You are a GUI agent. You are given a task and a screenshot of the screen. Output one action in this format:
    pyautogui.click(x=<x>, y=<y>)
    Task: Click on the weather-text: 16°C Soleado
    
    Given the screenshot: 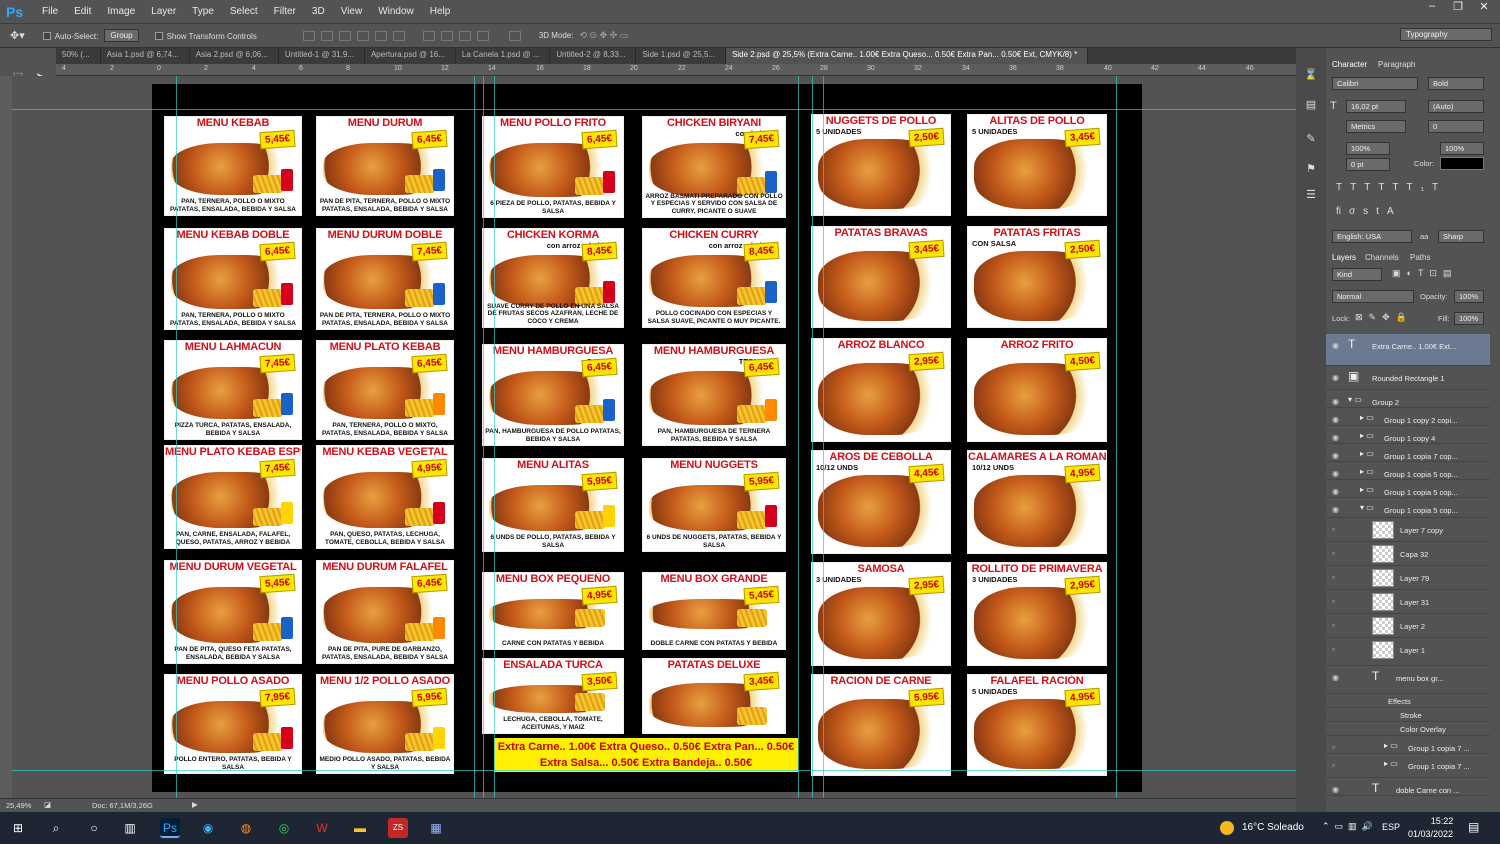 What is the action you would take?
    pyautogui.click(x=1273, y=827)
    